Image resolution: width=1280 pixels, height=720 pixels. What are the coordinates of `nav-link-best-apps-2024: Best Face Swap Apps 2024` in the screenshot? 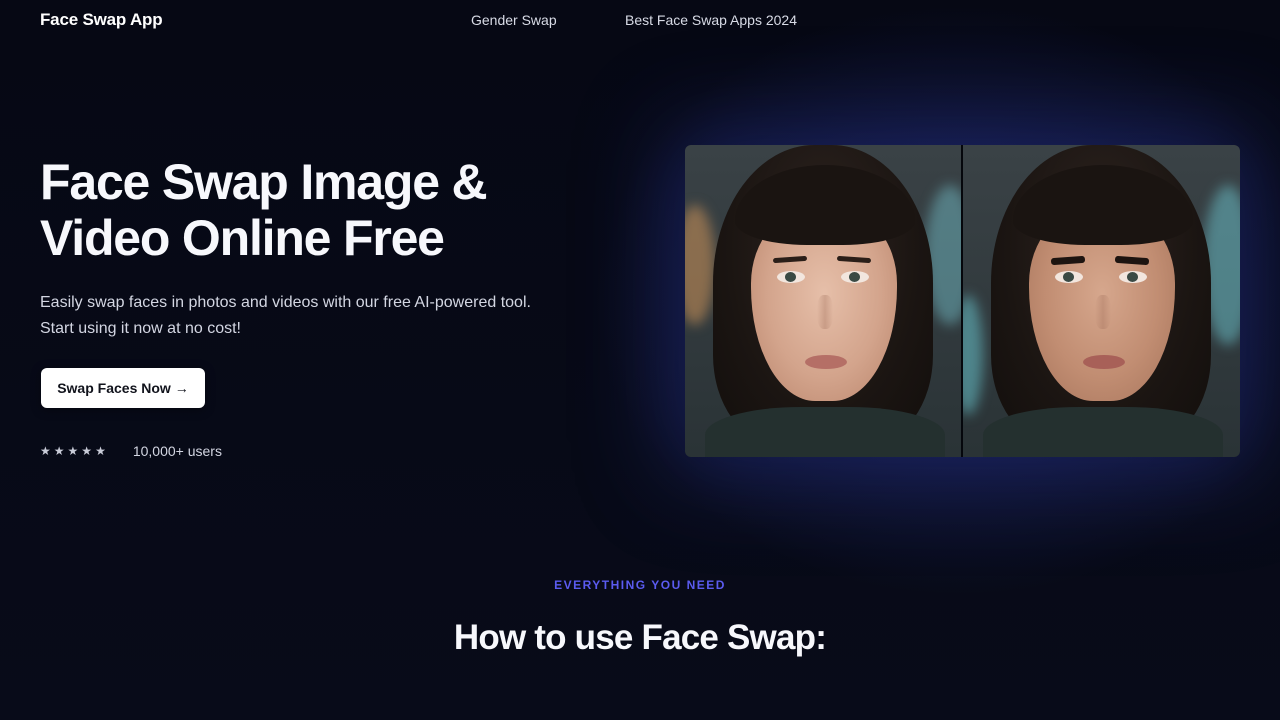 It's located at (711, 20).